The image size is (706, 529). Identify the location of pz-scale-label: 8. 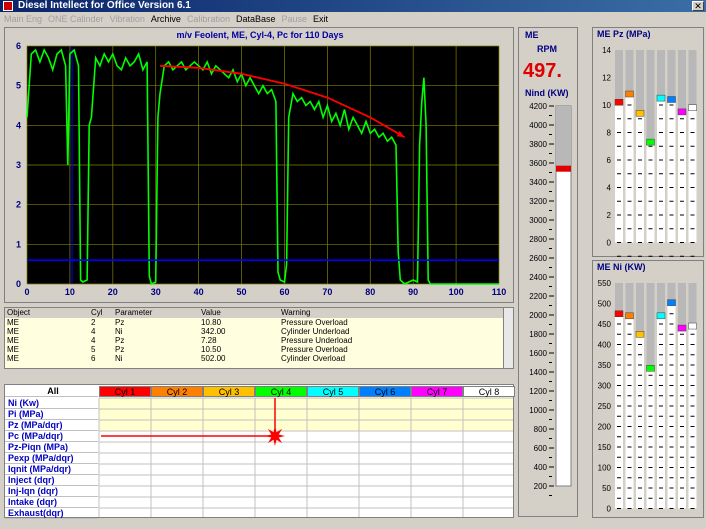
(609, 133).